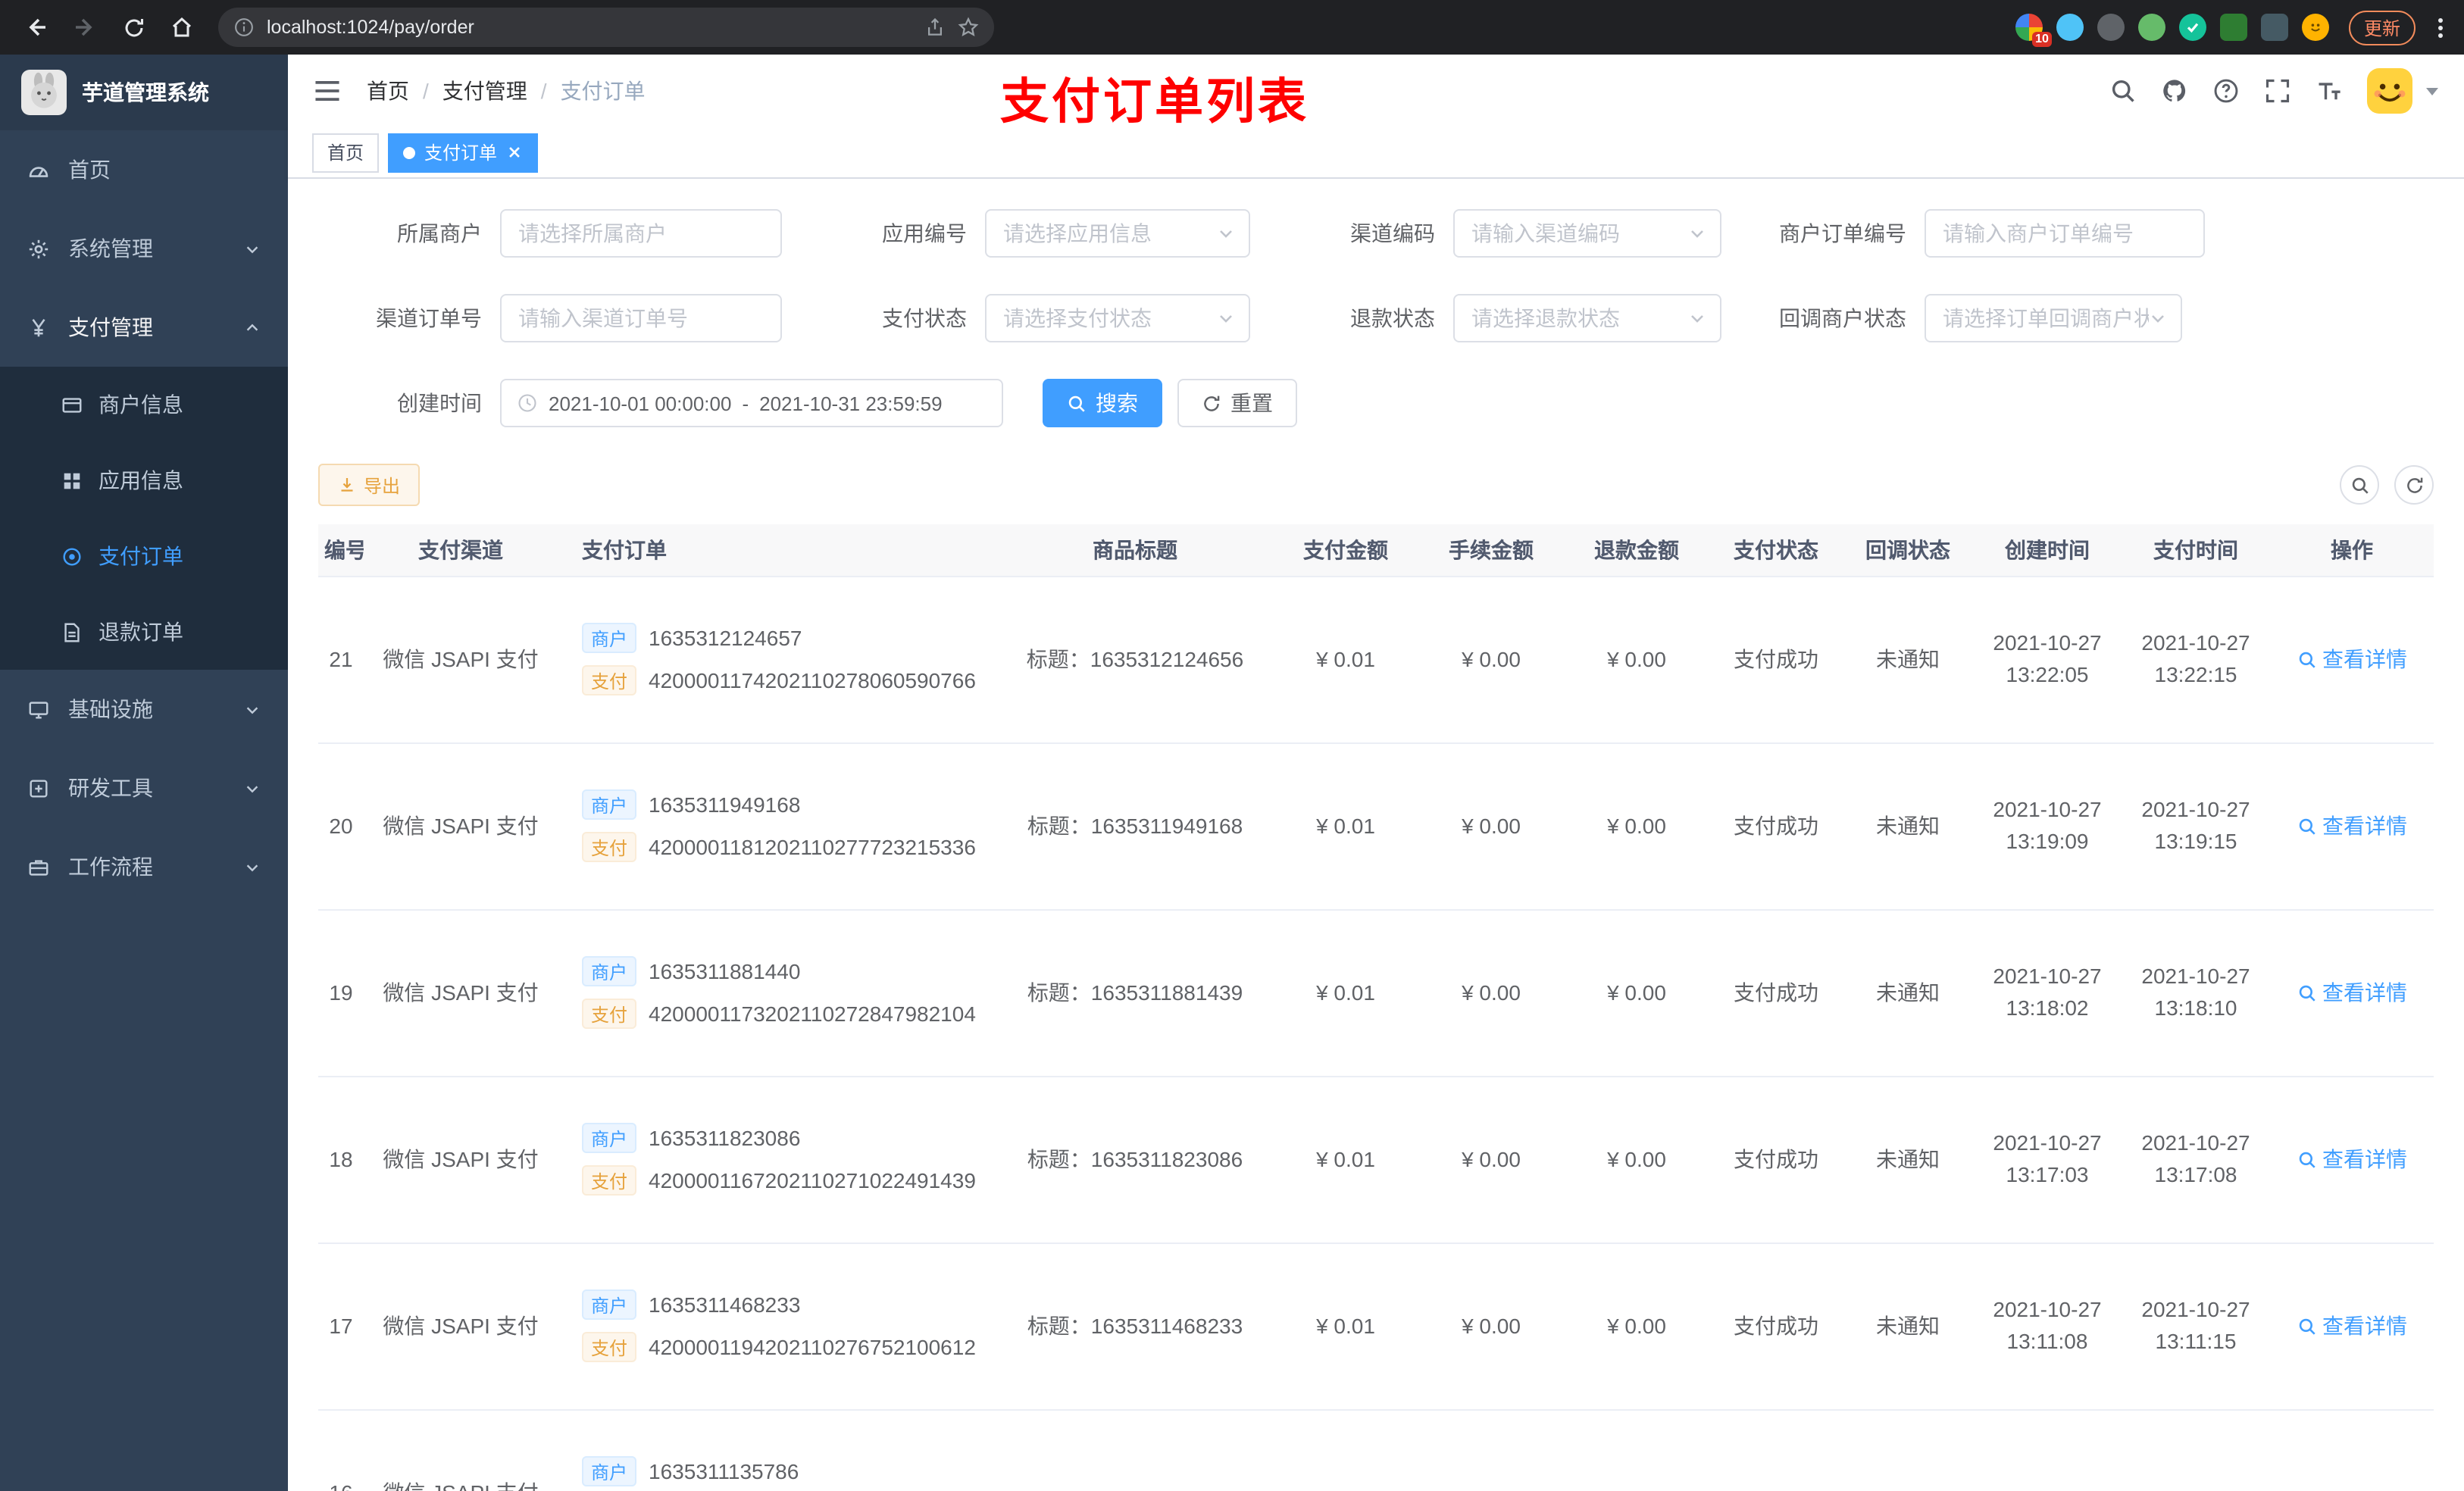  Describe the element at coordinates (606, 27) in the screenshot. I see `address-bar: localhost:1024/pay/order` at that location.